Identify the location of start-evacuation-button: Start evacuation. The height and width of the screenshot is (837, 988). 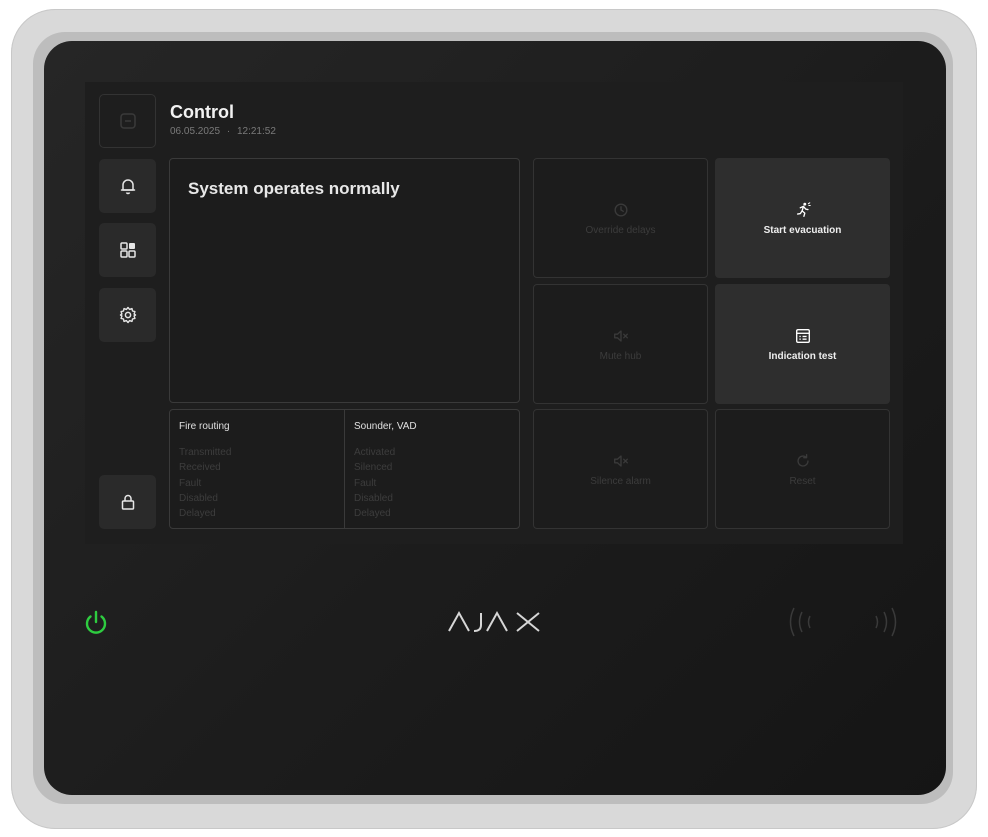
(802, 218).